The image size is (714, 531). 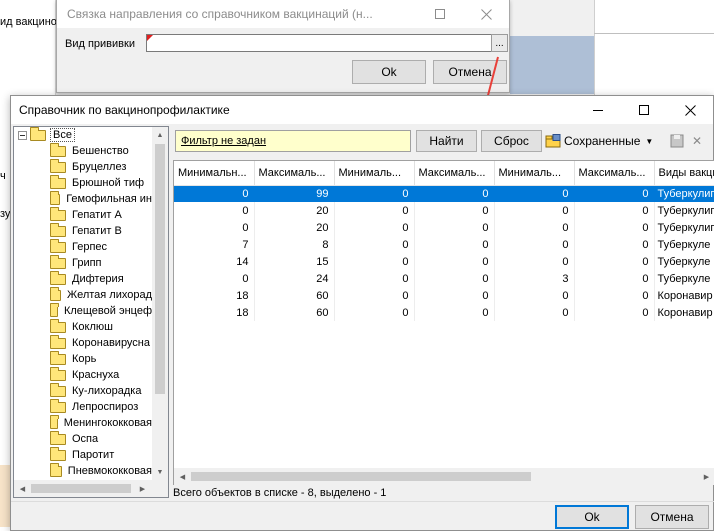 I want to click on maximize-icon, so click(x=440, y=14).